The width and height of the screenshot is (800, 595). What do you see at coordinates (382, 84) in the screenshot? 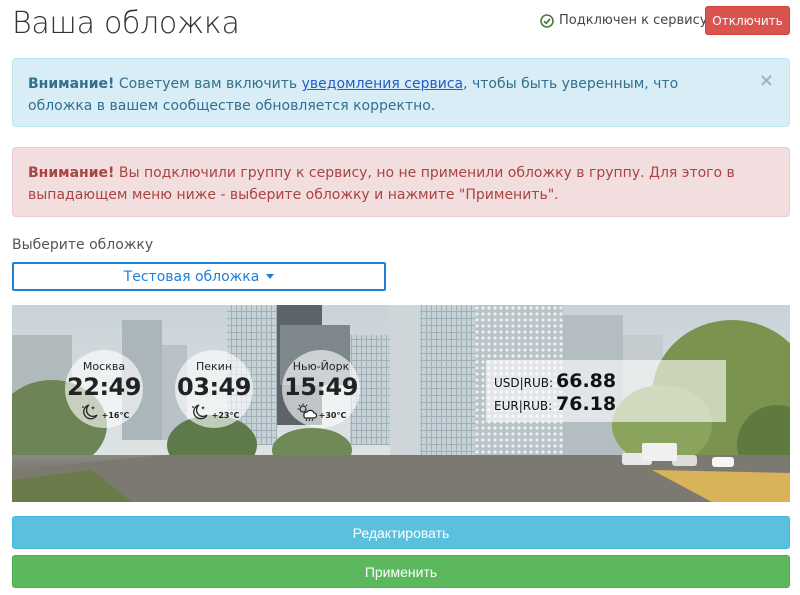
I see `notifications-link: уведомления сервиса` at bounding box center [382, 84].